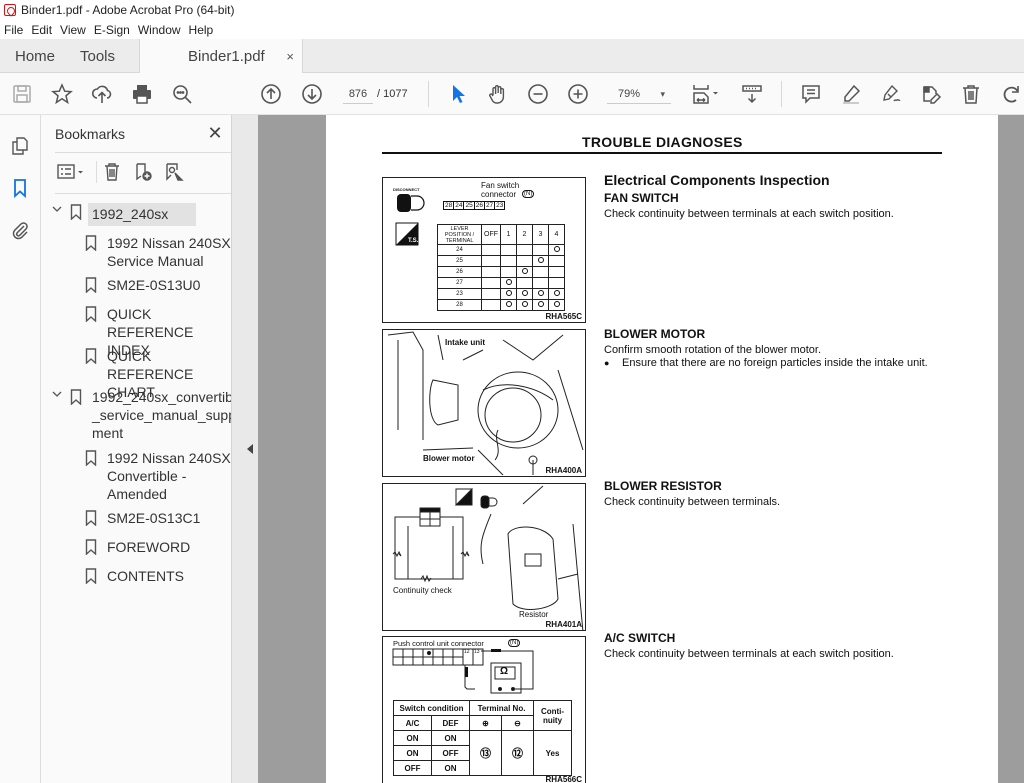  Describe the element at coordinates (215, 133) in the screenshot. I see `close-panel-icon: ✕` at that location.